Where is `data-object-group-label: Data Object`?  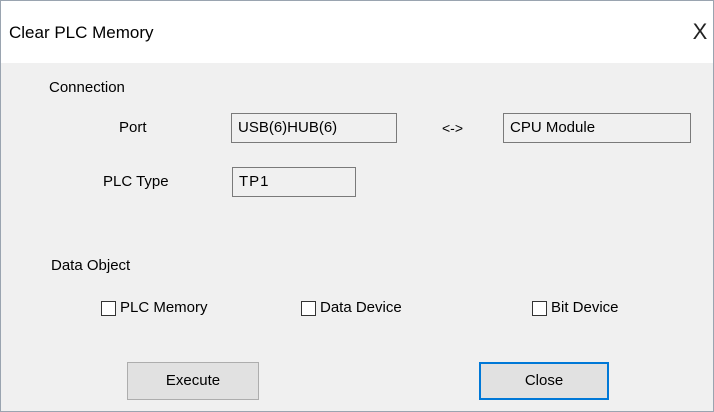
data-object-group-label: Data Object is located at coordinates (91, 265).